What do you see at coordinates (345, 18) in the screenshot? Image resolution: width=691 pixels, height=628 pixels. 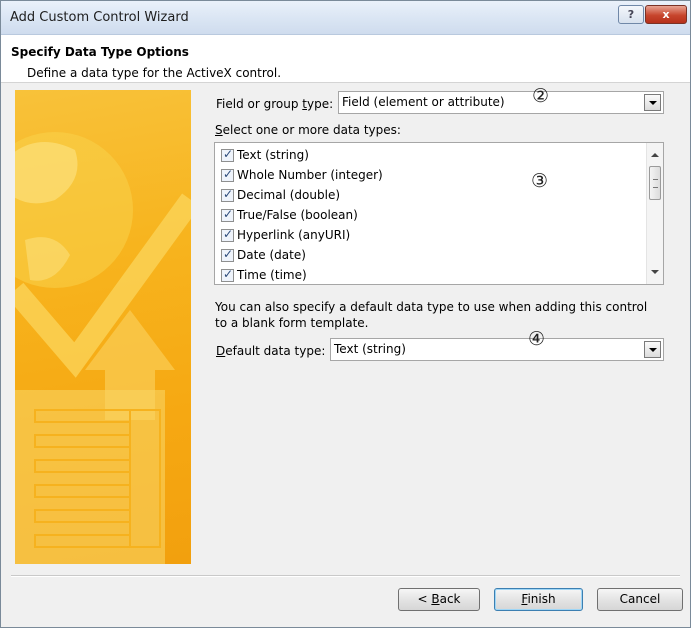 I see `title-bar: Add Custom Control Wizard ? x` at bounding box center [345, 18].